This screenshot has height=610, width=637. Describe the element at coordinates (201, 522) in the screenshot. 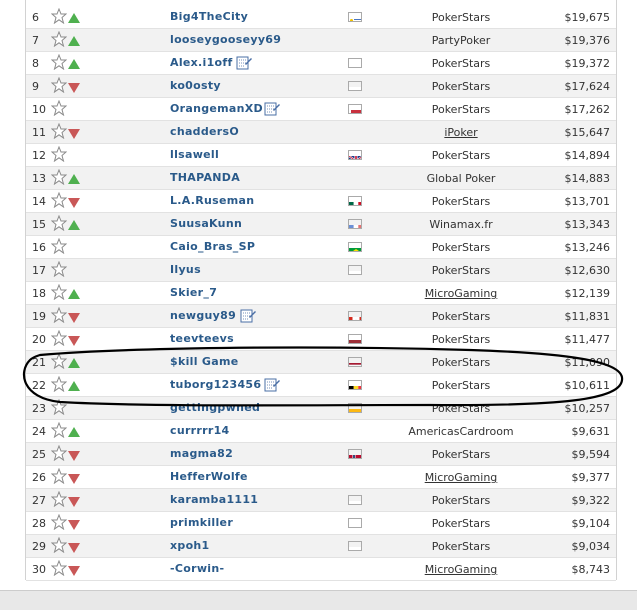

I see `player-name-link: primkiller` at that location.